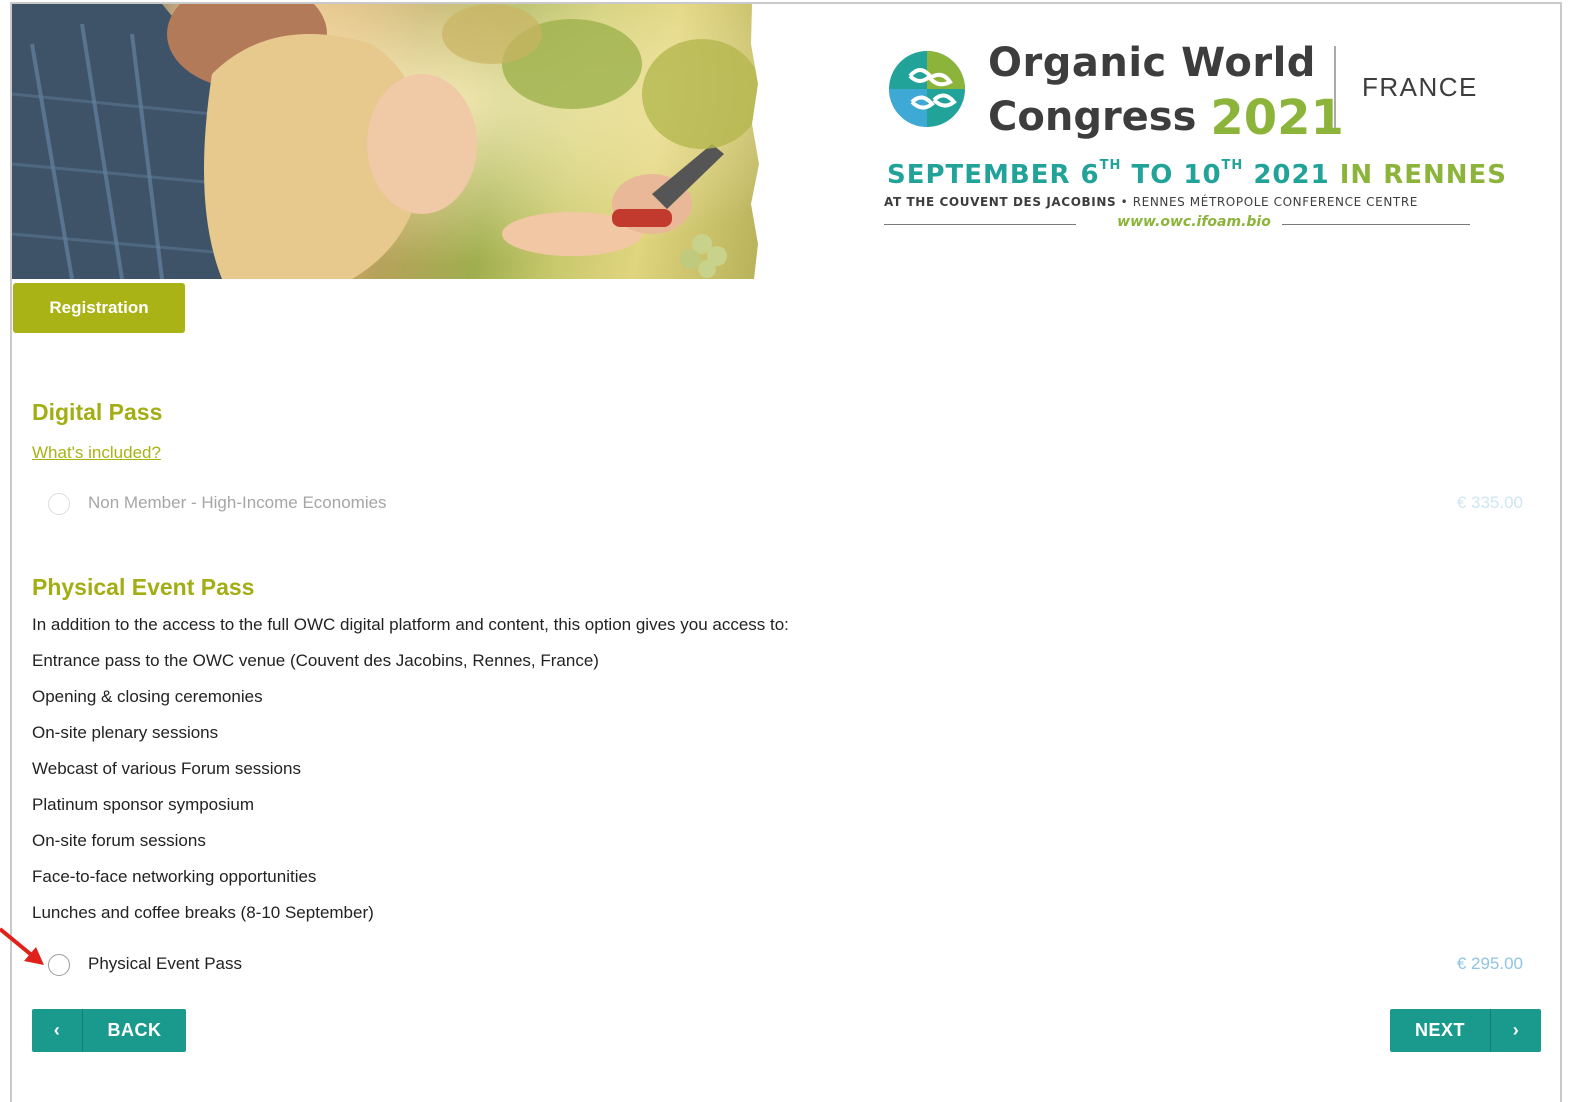 The image size is (1569, 1102). I want to click on header-photo-illustration, so click(386, 141).